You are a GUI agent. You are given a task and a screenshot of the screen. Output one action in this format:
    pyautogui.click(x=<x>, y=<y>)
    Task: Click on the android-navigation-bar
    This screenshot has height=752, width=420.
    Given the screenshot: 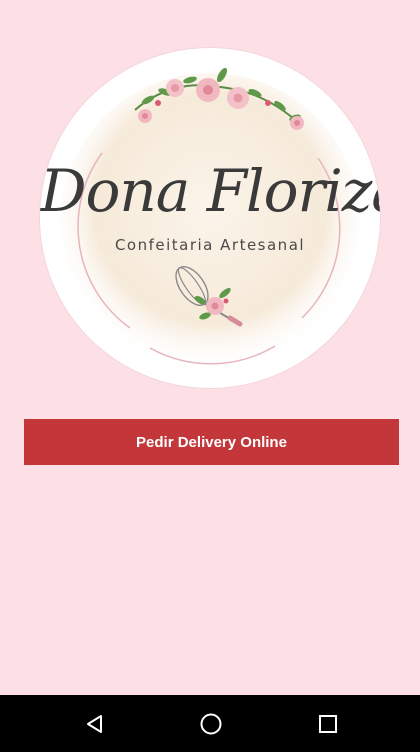 What is the action you would take?
    pyautogui.click(x=210, y=723)
    